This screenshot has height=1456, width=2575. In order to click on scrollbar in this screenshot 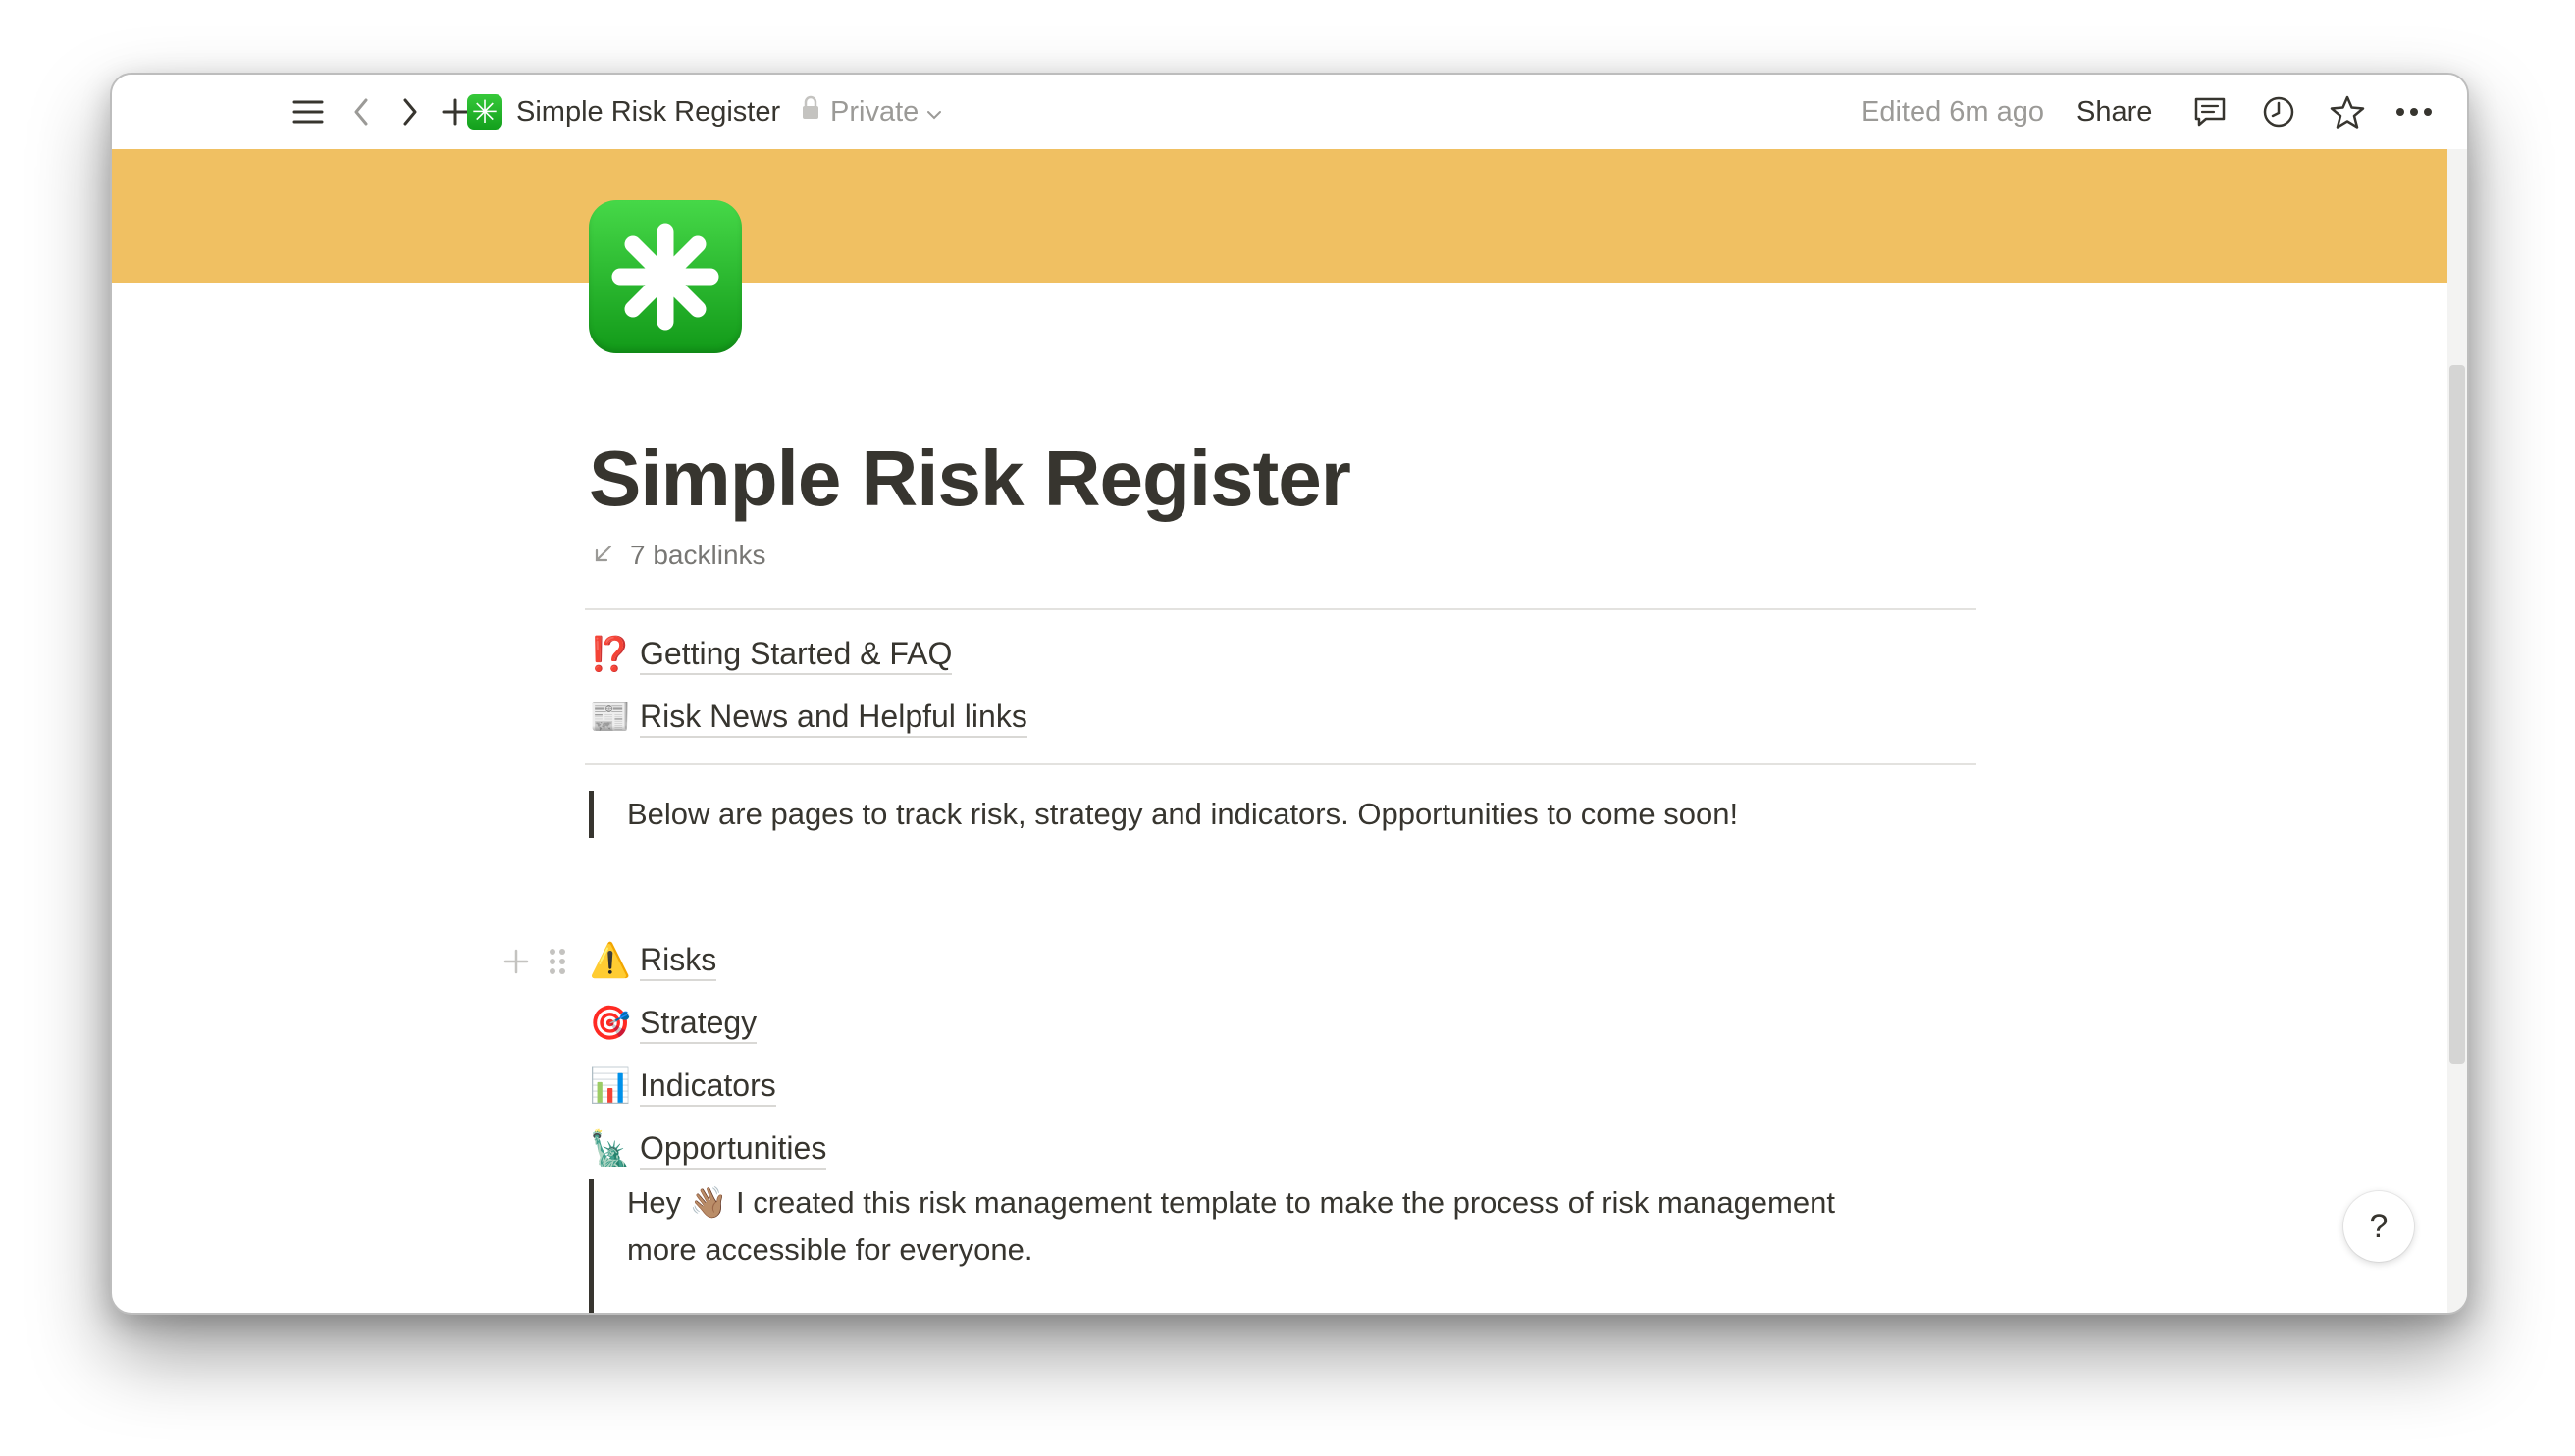, I will do `click(2457, 731)`.